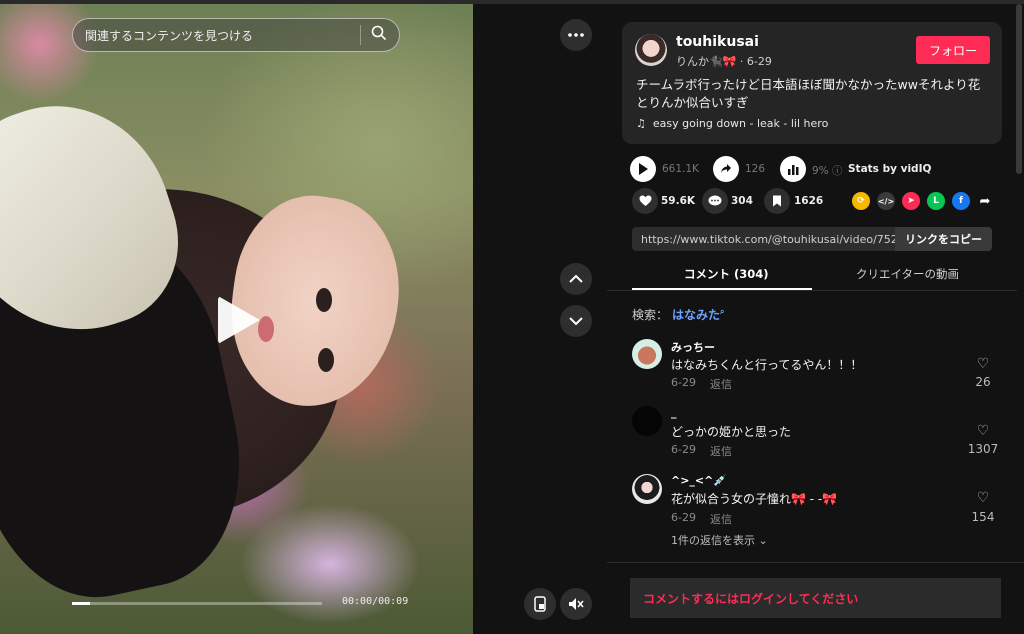 The height and width of the screenshot is (634, 1024). I want to click on view-replies-button: 1件の返信を表示 ⌄, so click(719, 540).